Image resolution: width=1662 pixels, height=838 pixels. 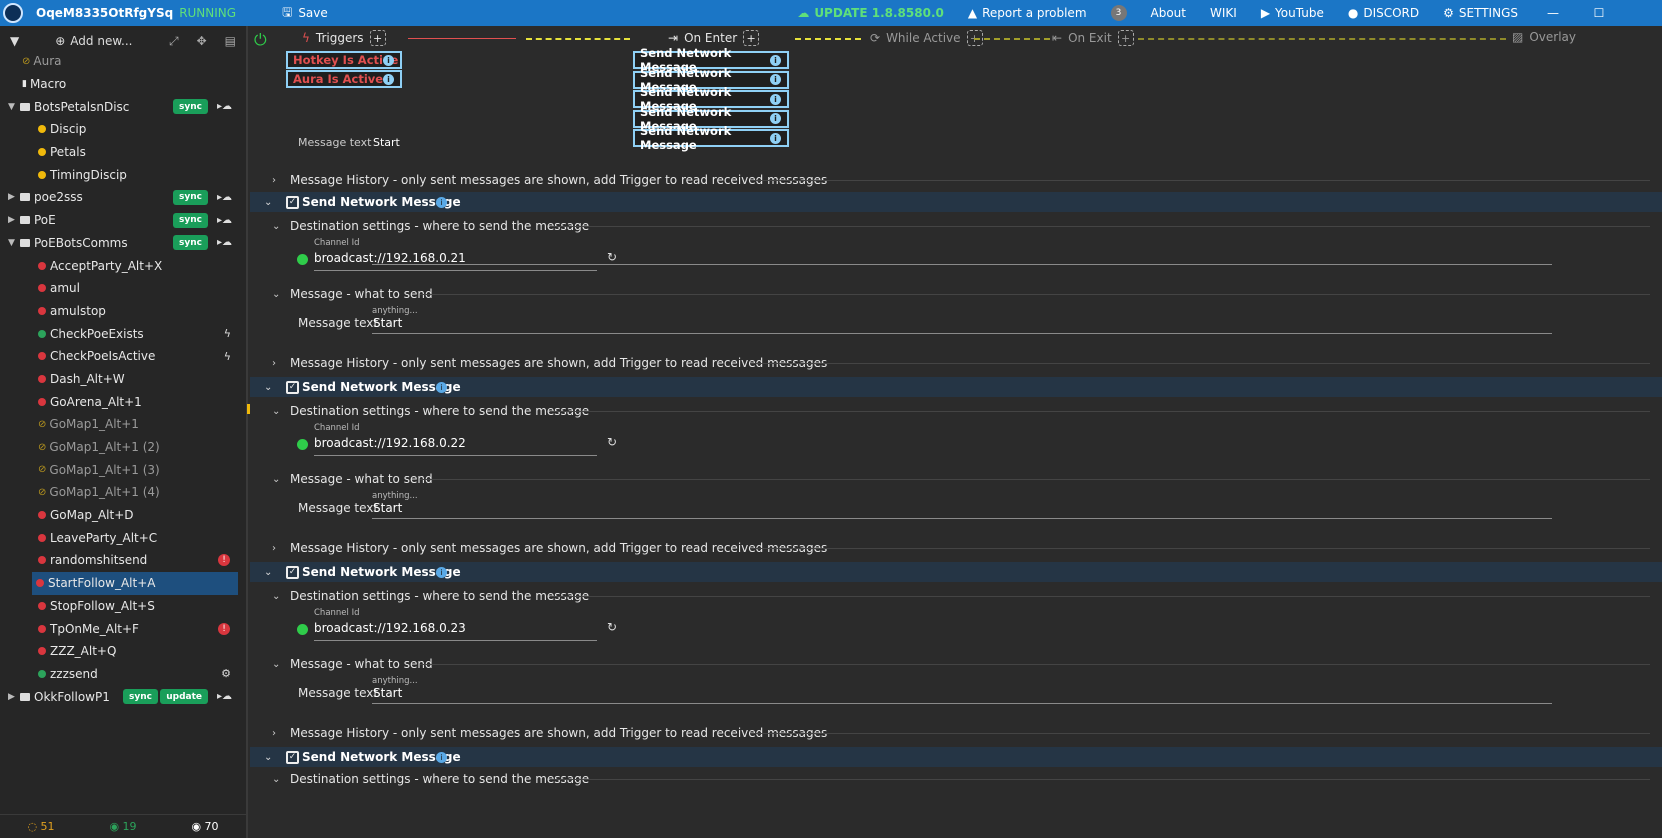 I want to click on add-exit-icon: +, so click(x=1125, y=38).